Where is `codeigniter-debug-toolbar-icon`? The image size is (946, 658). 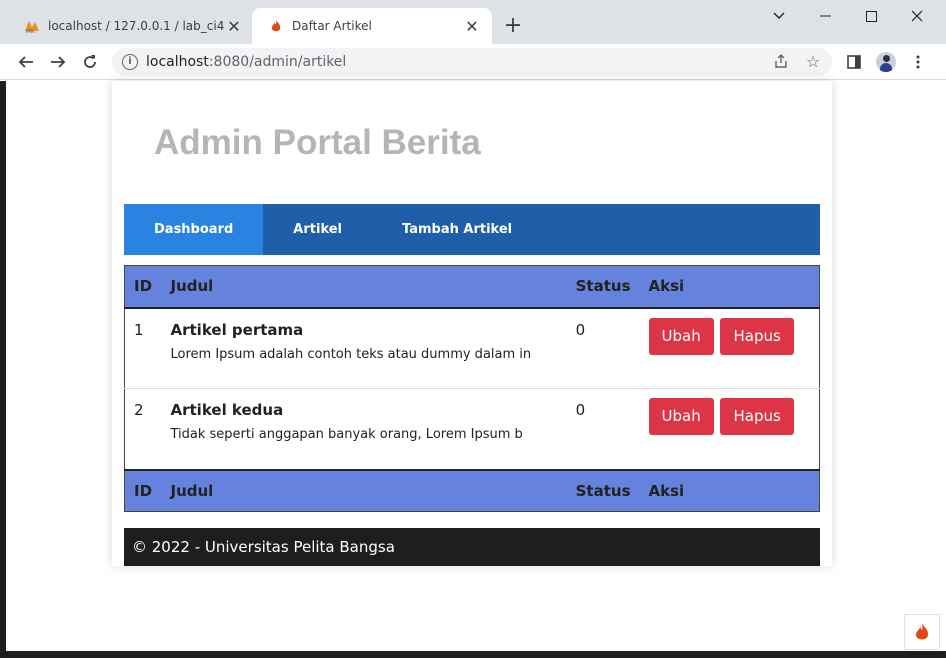
codeigniter-debug-toolbar-icon is located at coordinates (922, 632).